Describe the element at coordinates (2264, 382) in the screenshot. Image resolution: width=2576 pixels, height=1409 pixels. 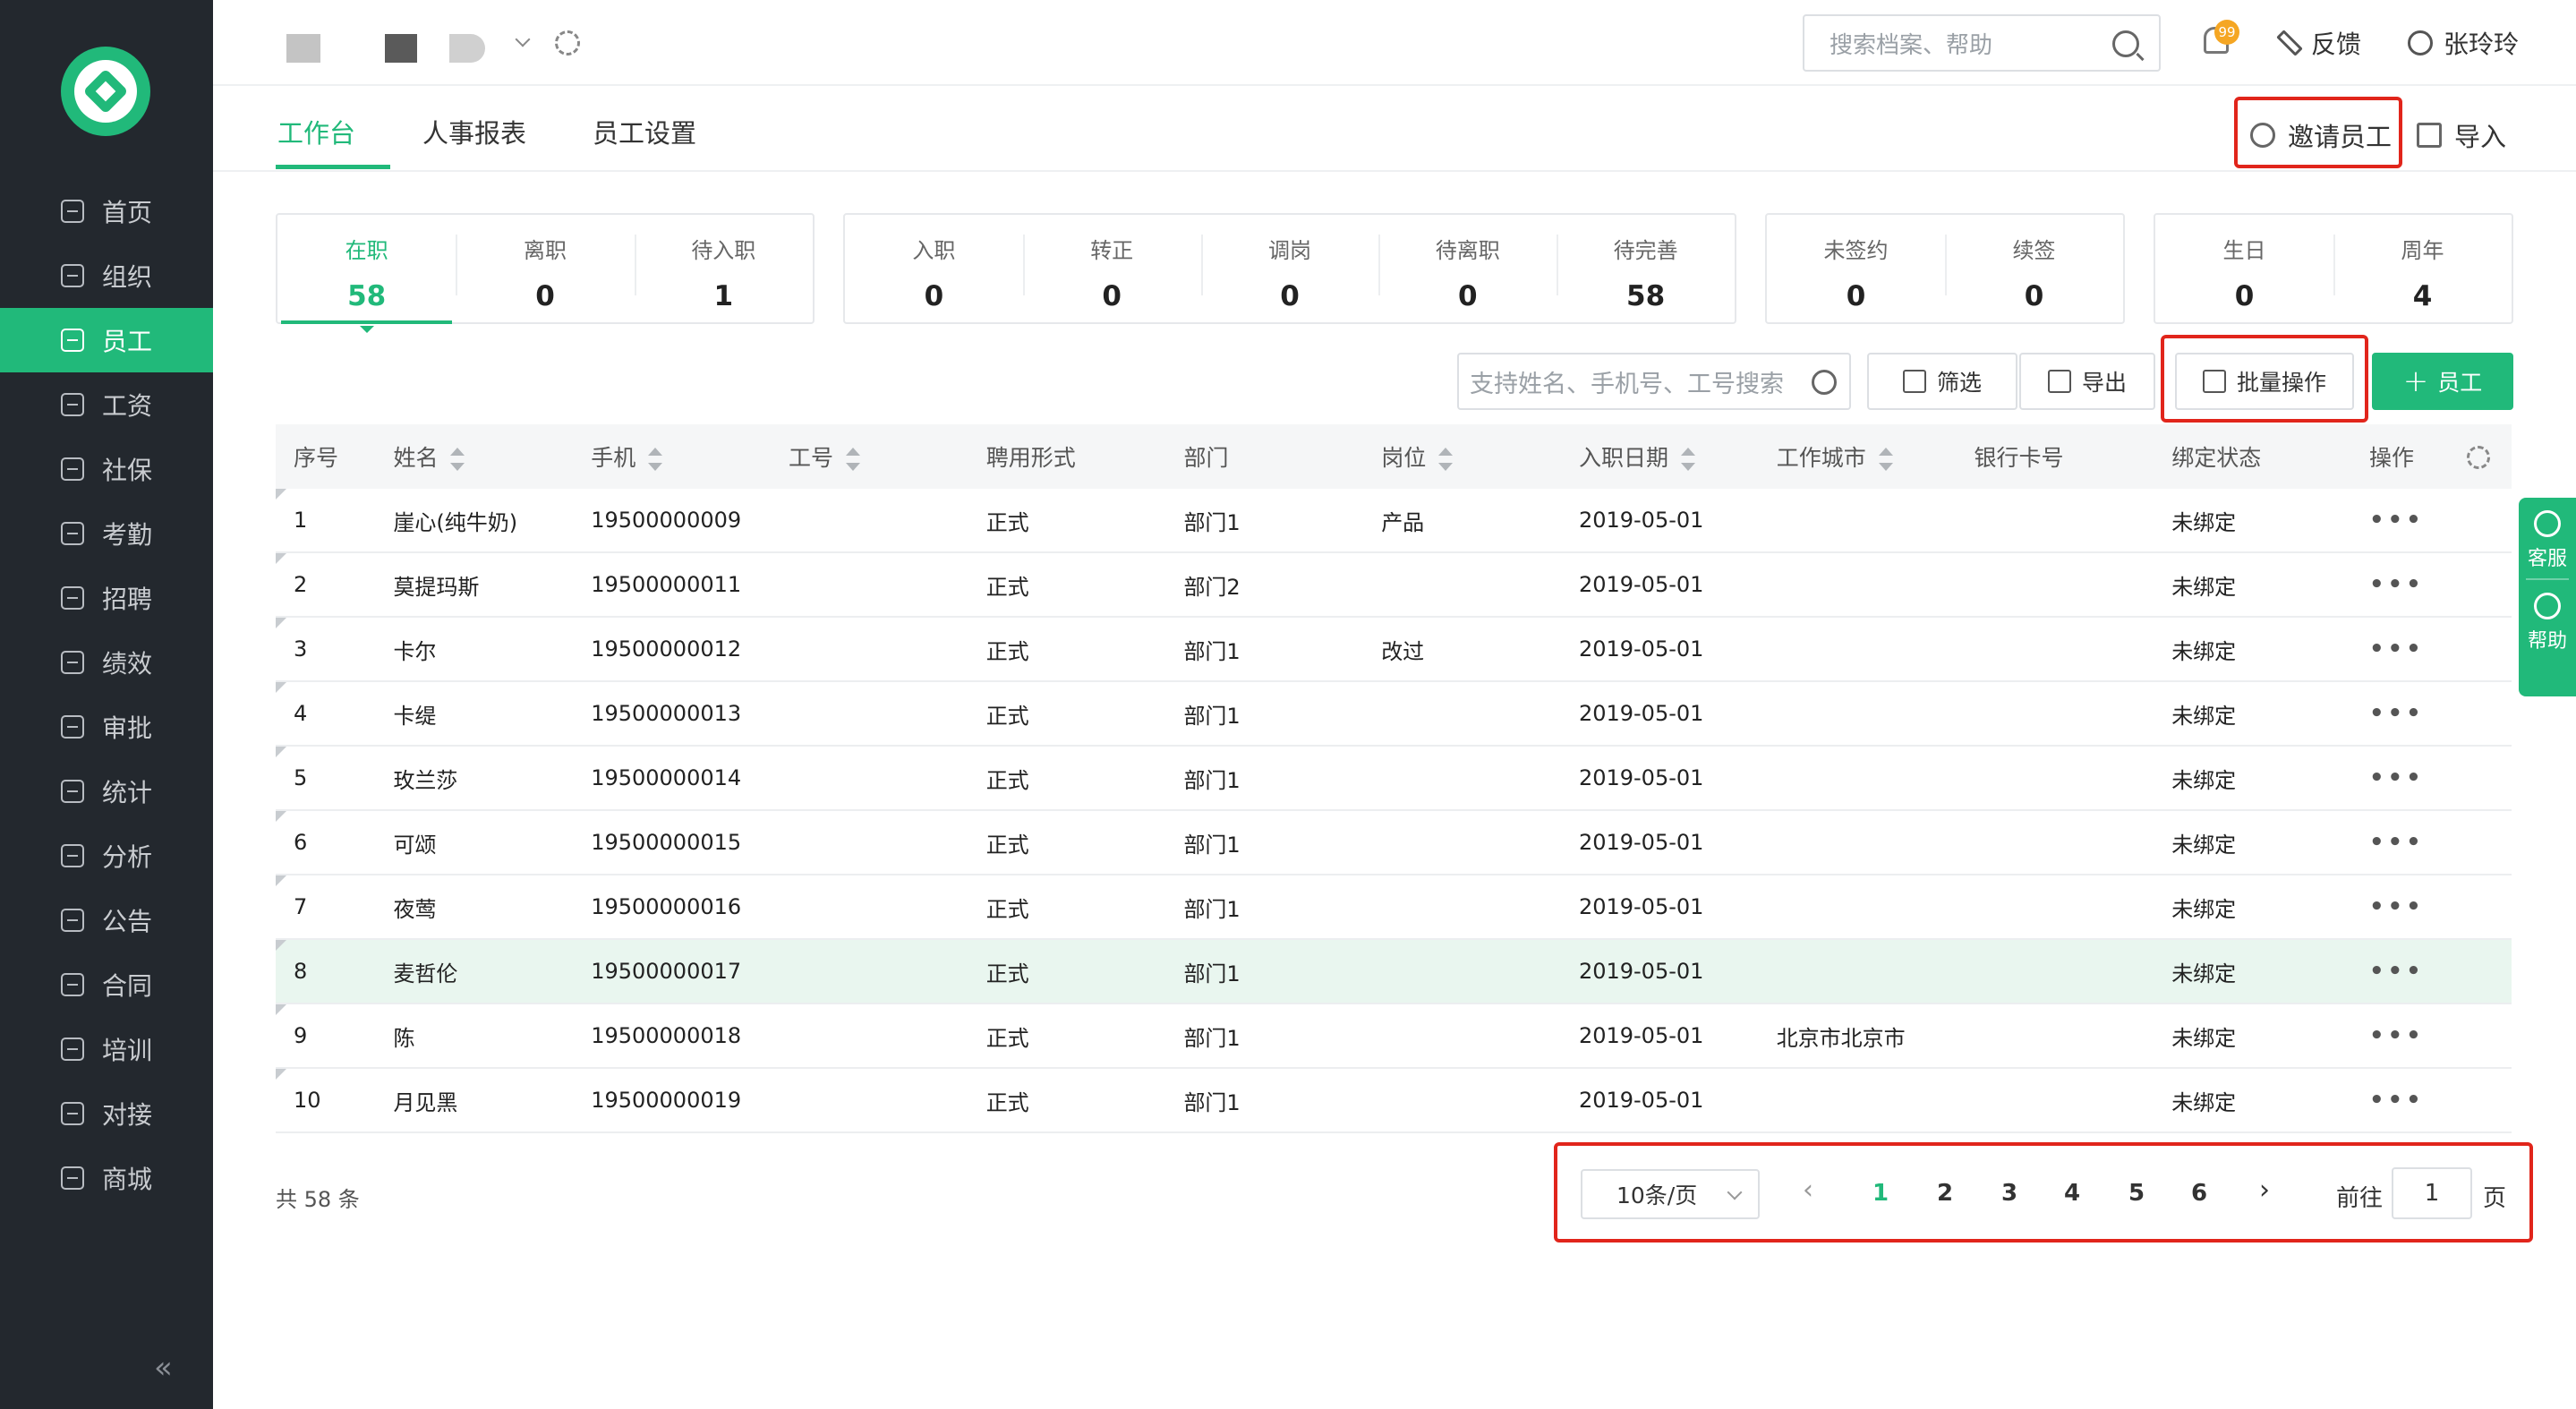
I see `batch-operation-button: 批量操作` at that location.